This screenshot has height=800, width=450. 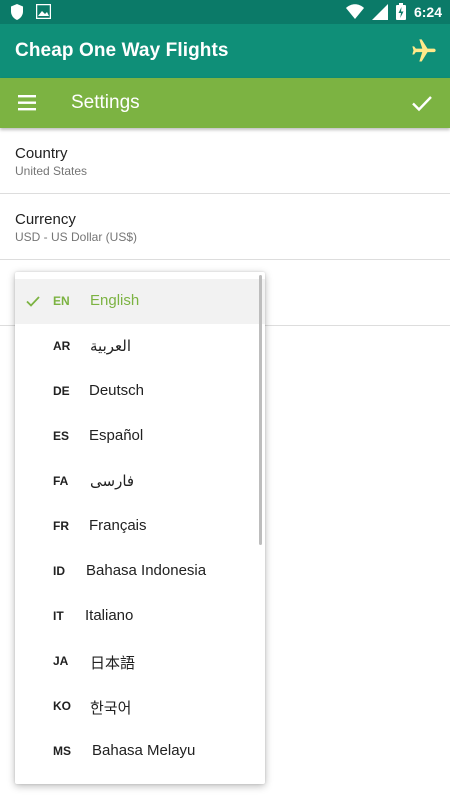 I want to click on language-name: 日本語, so click(x=113, y=663).